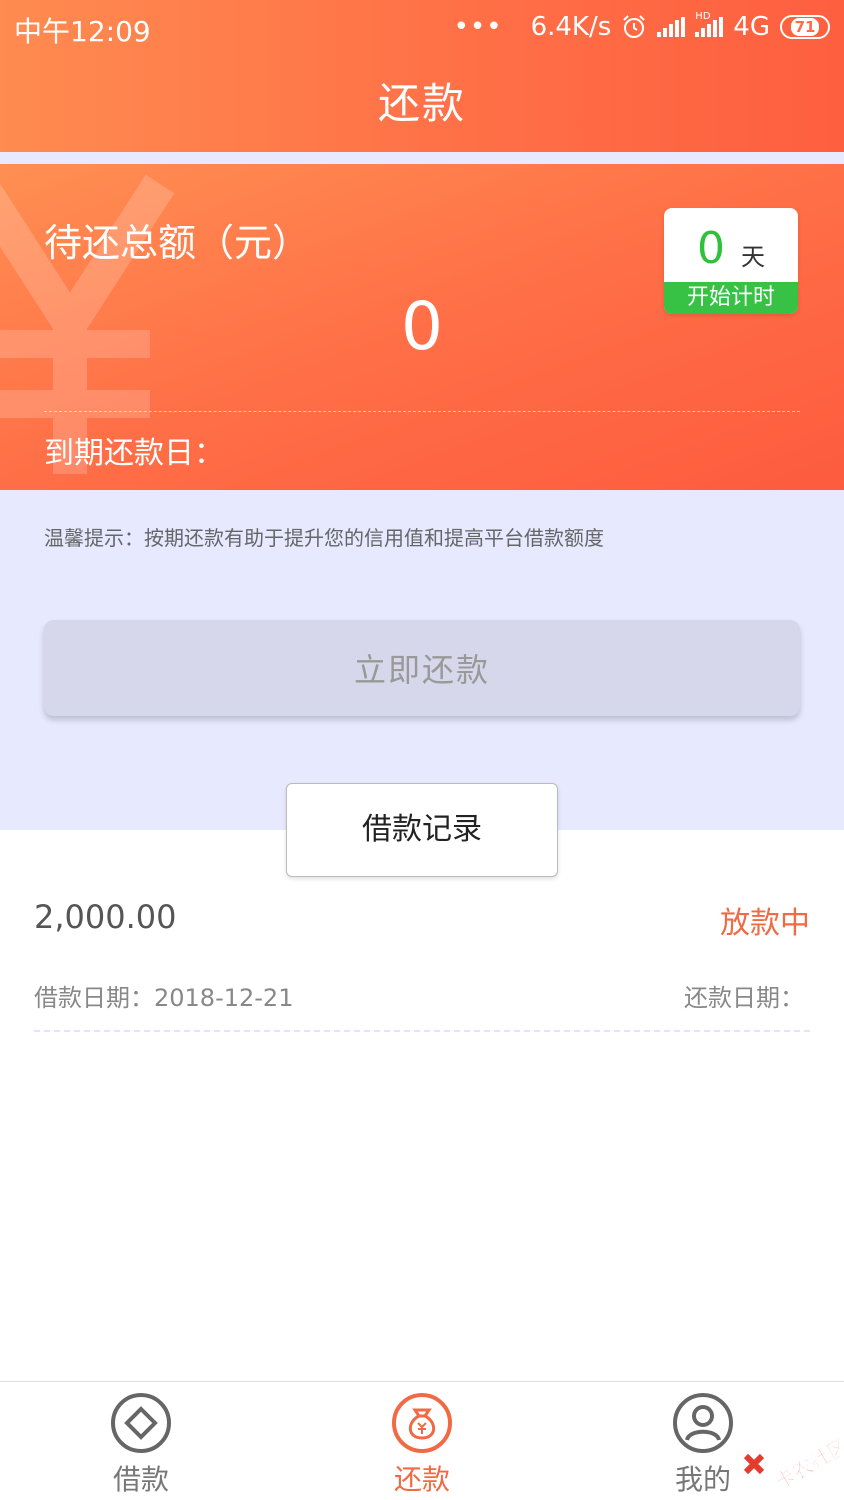 Image resolution: width=844 pixels, height=1500 pixels. What do you see at coordinates (422, 76) in the screenshot?
I see `header: 中午12:09 ••• 6.4K/s HD 4G 71 还款` at bounding box center [422, 76].